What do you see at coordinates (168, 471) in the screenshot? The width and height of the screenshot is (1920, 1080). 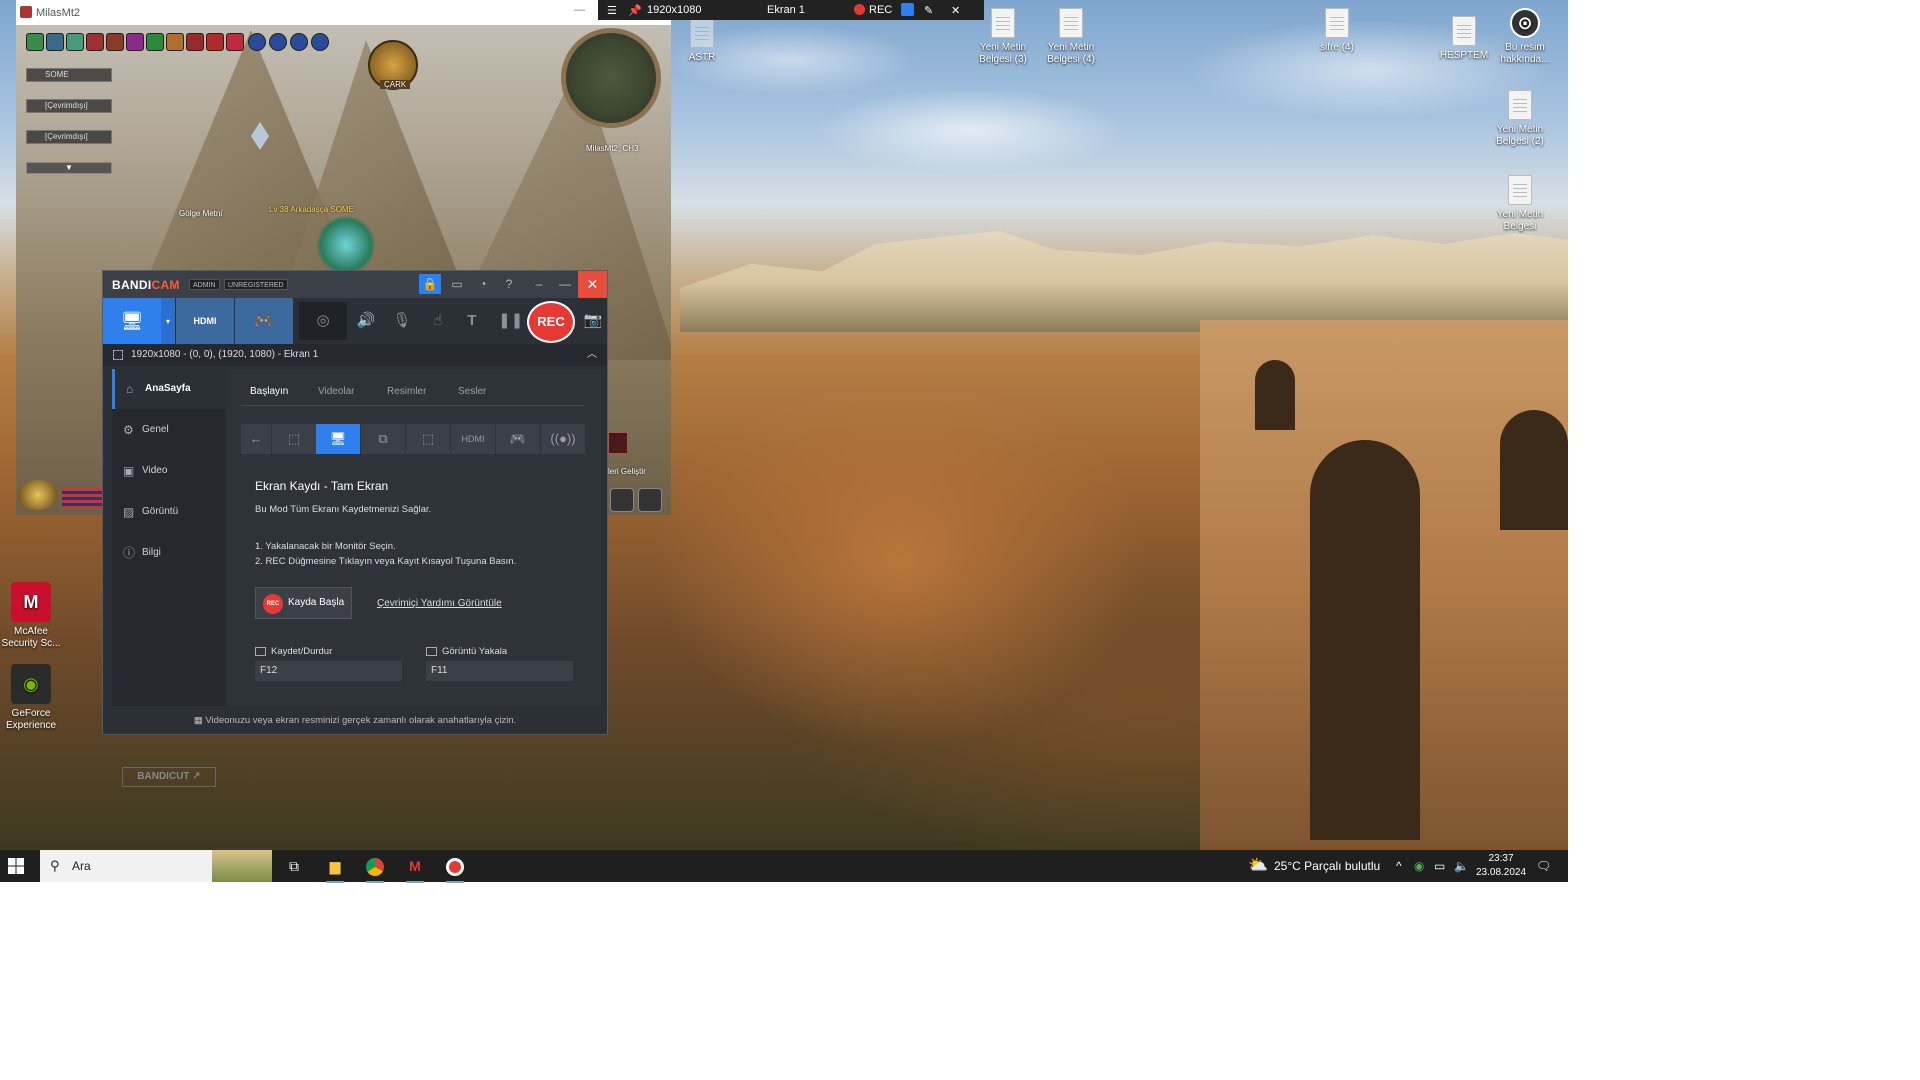 I see `sidebar-item-video: ▣ Video` at bounding box center [168, 471].